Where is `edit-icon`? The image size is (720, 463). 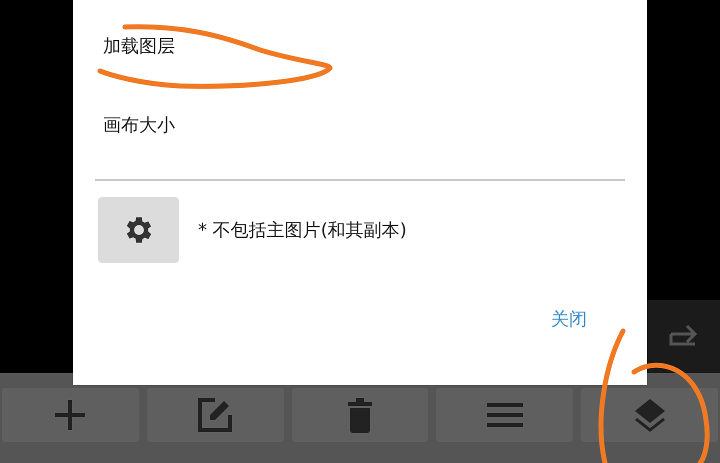 edit-icon is located at coordinates (215, 415).